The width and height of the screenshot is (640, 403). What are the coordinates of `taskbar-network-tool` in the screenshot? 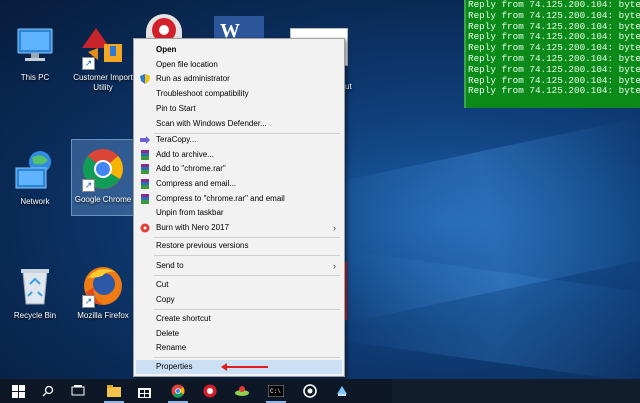 It's located at (242, 391).